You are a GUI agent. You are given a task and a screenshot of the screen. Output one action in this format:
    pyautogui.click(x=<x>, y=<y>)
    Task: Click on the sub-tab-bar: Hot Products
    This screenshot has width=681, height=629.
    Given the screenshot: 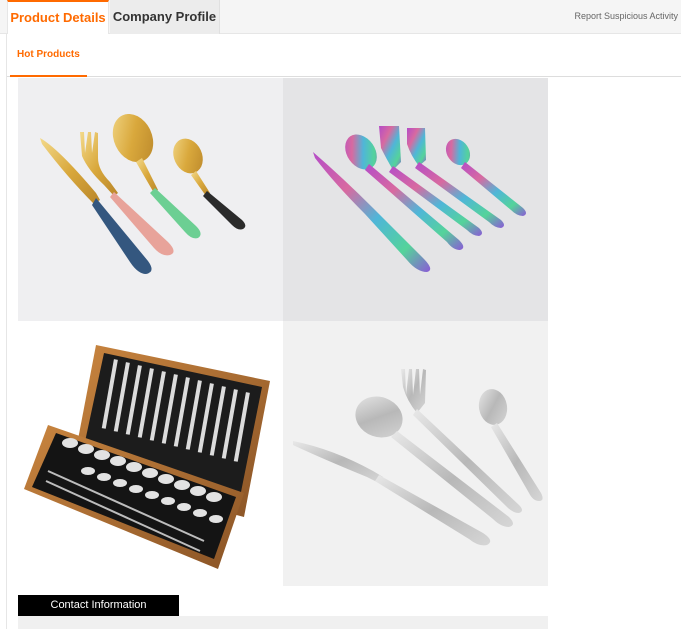 What is the action you would take?
    pyautogui.click(x=344, y=55)
    